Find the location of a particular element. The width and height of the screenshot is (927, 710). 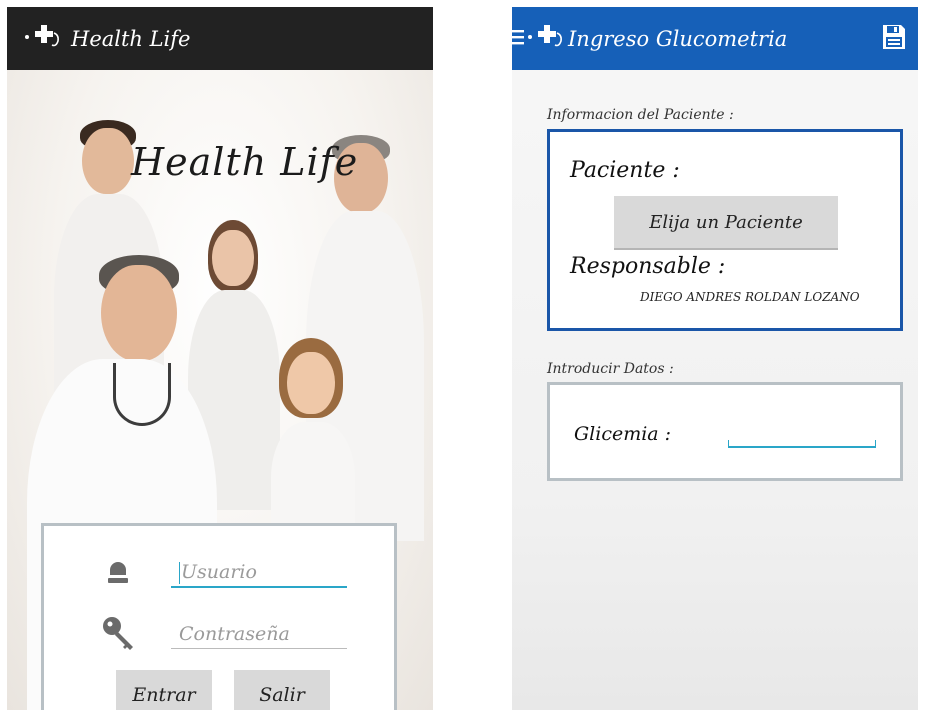

screen-title: Ingreso Glucometria is located at coordinates (678, 38).